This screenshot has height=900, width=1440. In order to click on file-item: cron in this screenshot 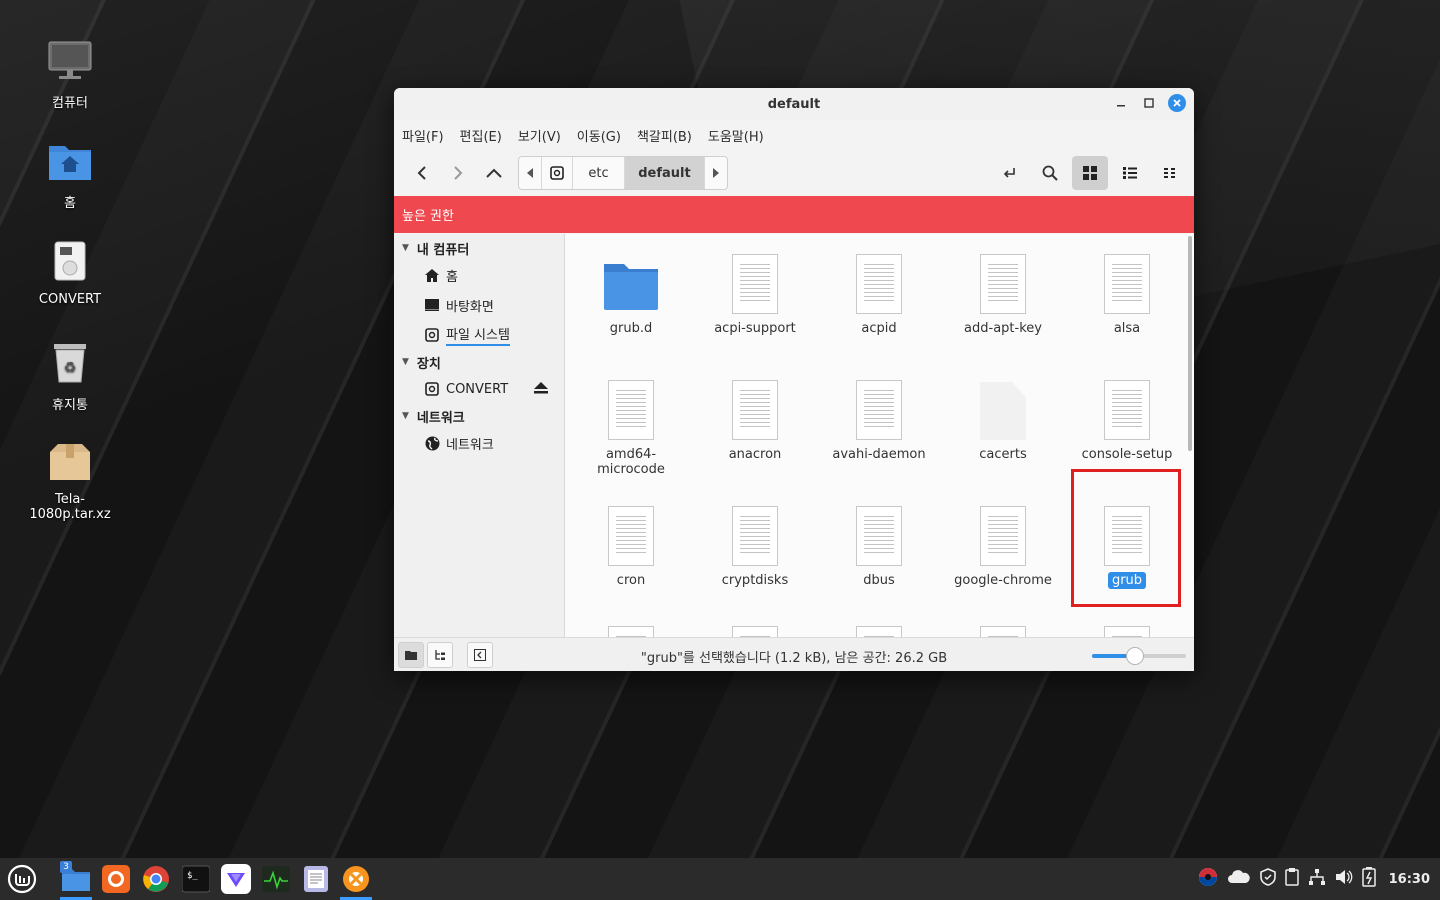, I will do `click(631, 552)`.